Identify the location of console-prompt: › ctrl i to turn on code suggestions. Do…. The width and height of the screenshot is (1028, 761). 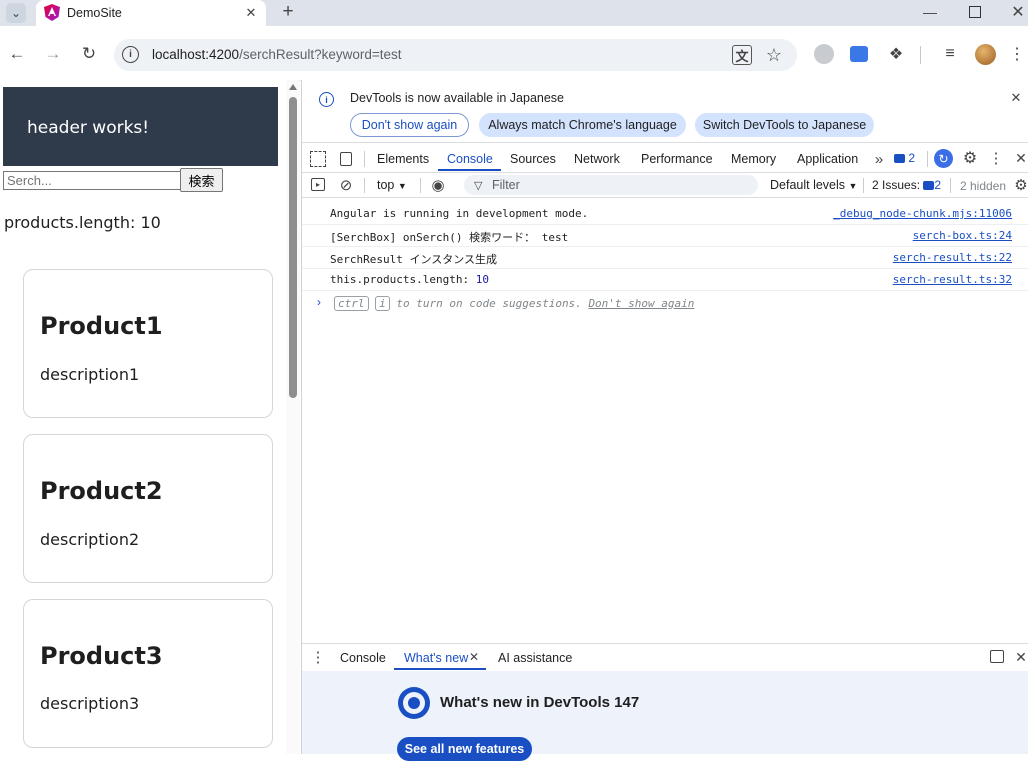
(665, 304).